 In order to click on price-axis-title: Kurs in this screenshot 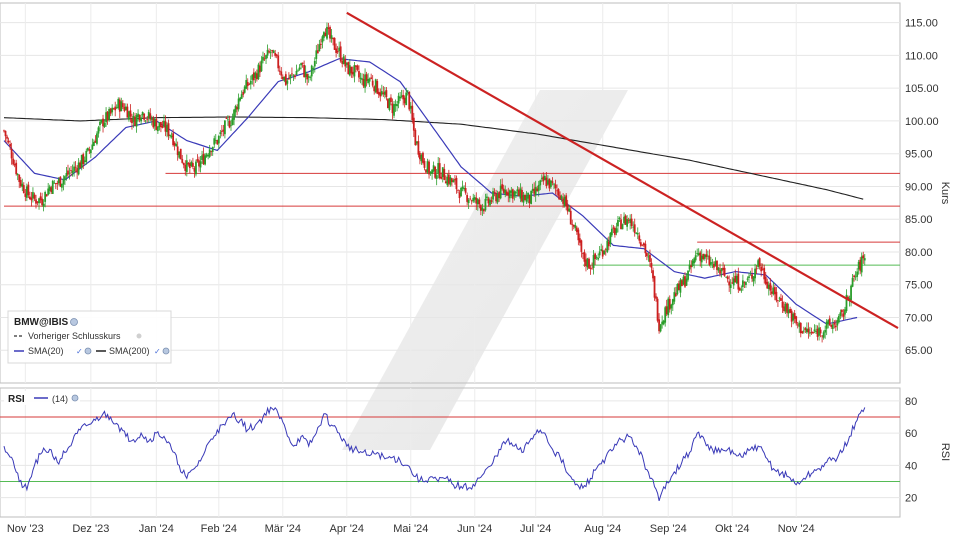, I will do `click(945, 193)`.